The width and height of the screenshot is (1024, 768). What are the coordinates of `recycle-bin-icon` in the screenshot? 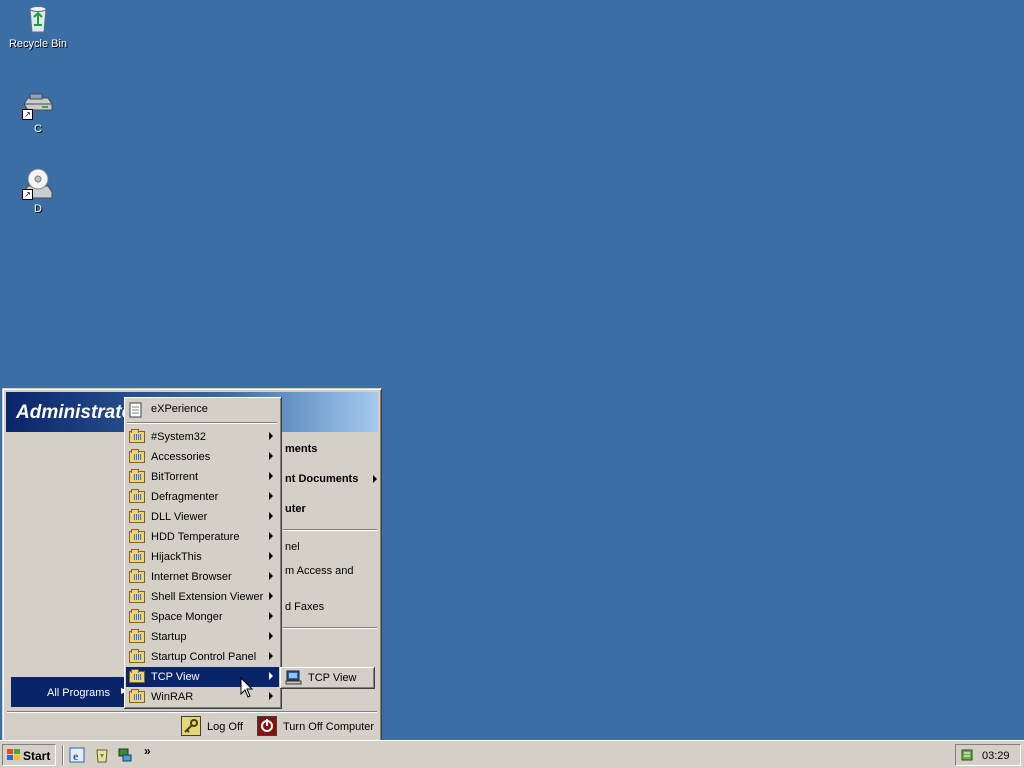 It's located at (38, 19).